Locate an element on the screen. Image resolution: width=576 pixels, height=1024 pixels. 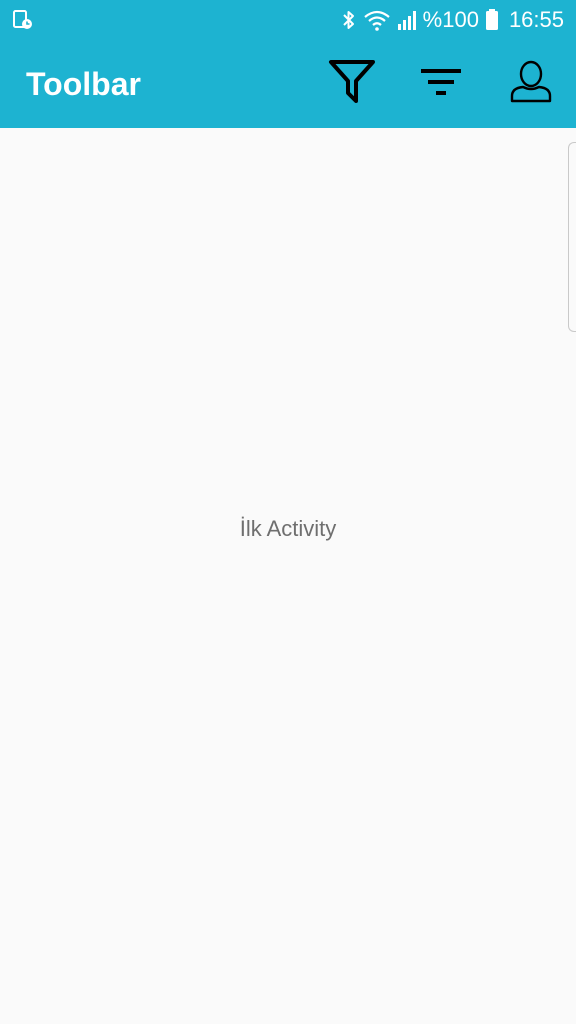
activity-label: İlk Activity is located at coordinates (288, 528).